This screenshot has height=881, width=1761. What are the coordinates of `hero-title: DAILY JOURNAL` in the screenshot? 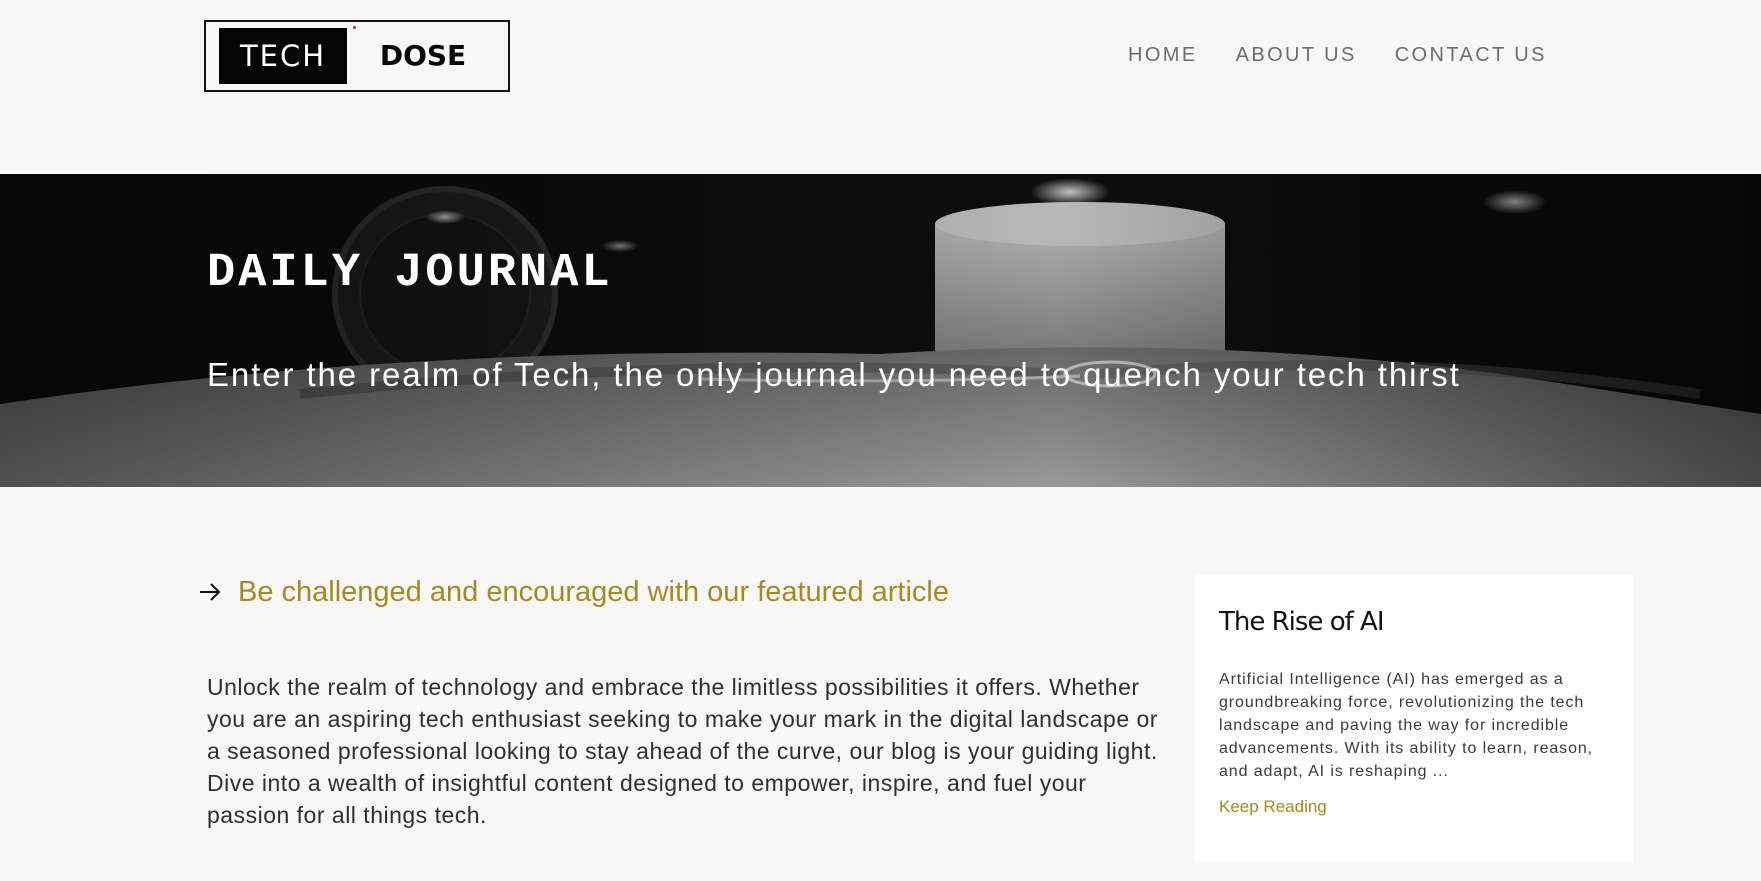 It's located at (410, 273).